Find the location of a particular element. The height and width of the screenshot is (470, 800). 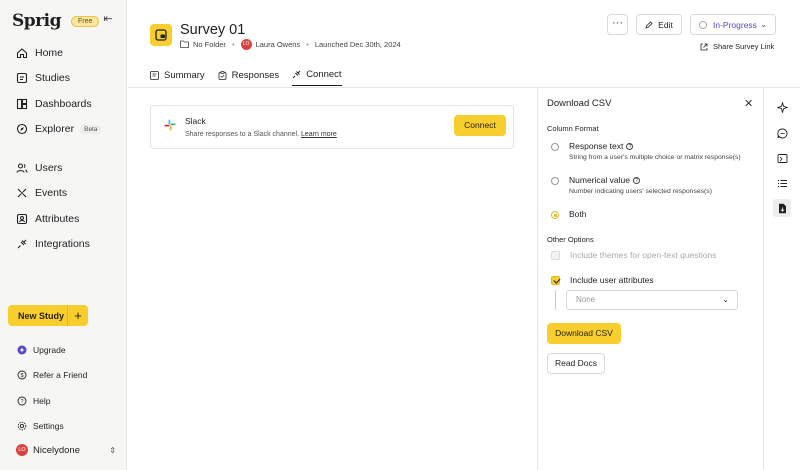

summary-icon is located at coordinates (154, 75).